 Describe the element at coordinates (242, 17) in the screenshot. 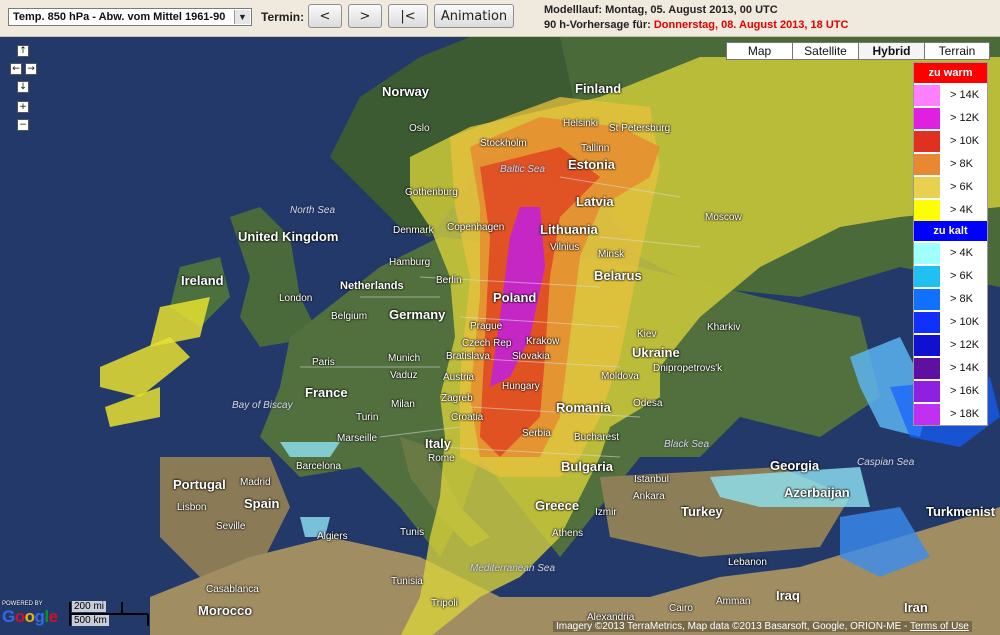

I see `chevron-down-icon: ▼` at that location.